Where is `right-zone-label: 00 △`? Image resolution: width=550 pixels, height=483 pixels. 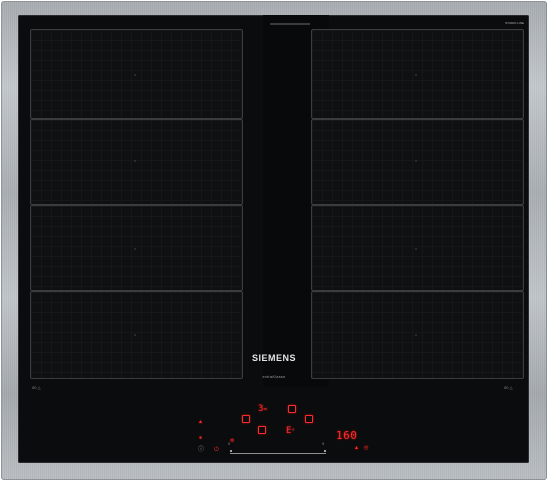
right-zone-label: 00 △ is located at coordinates (508, 387).